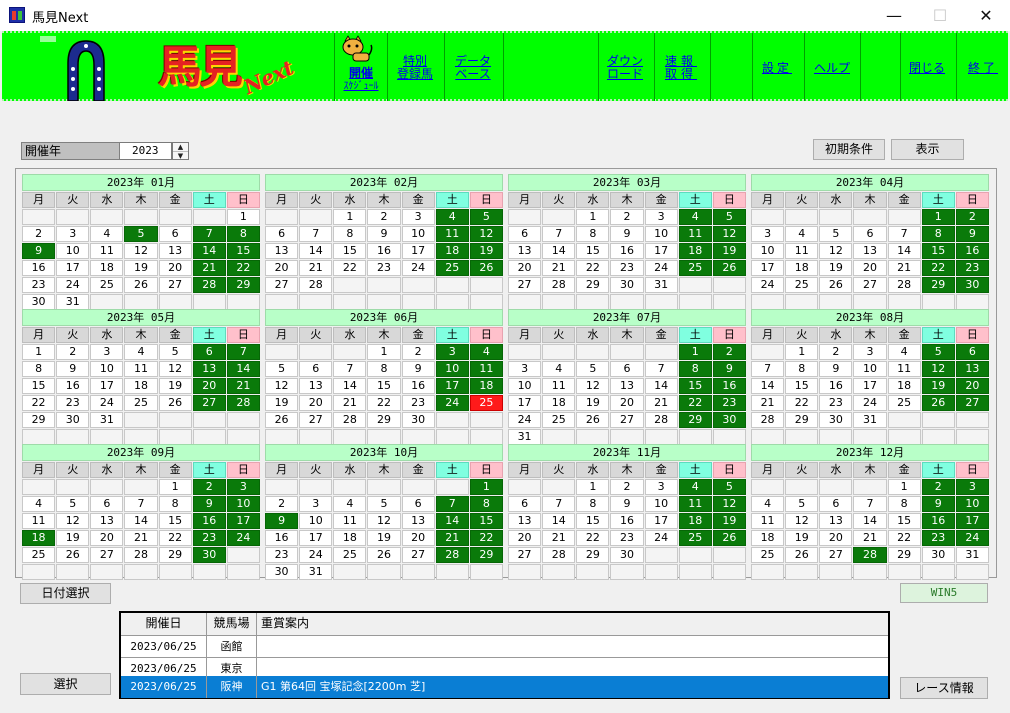  I want to click on calendar-day: 4, so click(39, 504).